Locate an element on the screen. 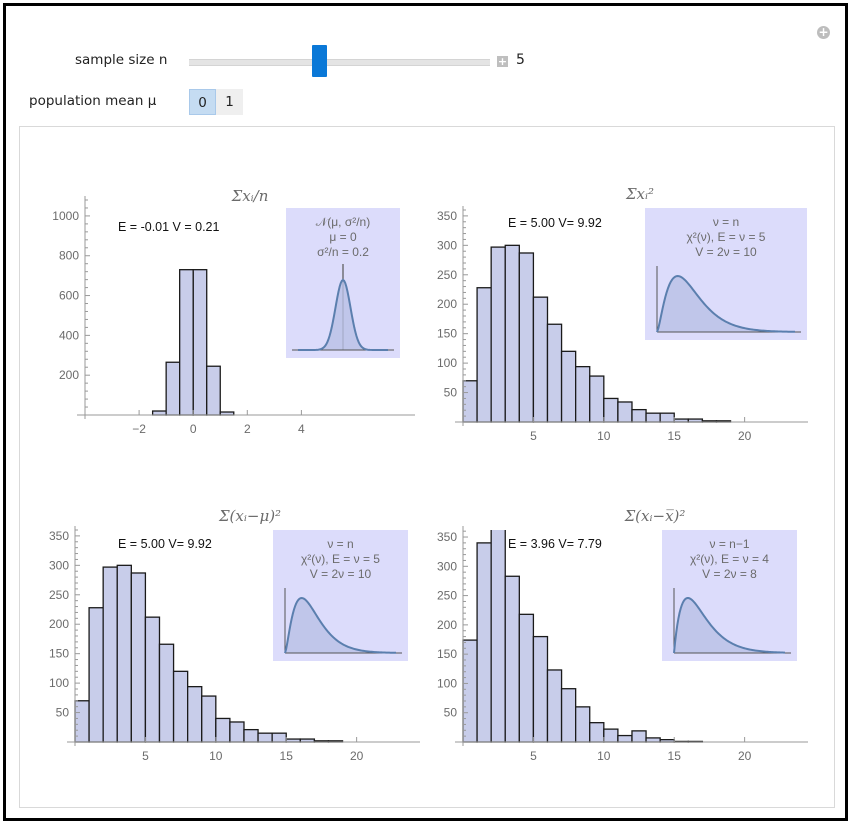  x-tick-label: −2 is located at coordinates (139, 429).